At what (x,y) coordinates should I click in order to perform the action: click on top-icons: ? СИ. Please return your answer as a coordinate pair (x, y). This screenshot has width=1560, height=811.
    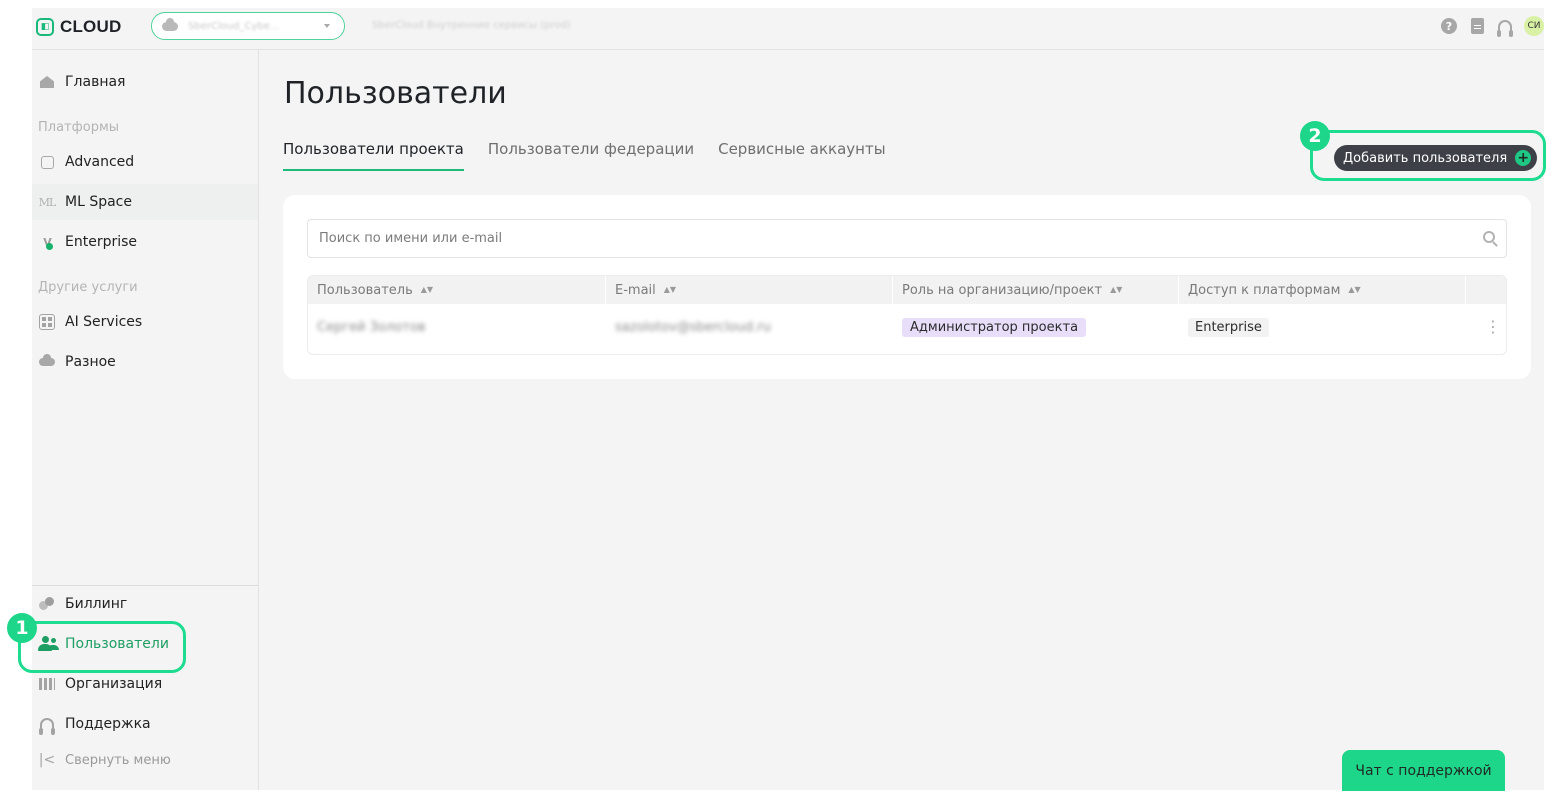
    Looking at the image, I should click on (1492, 26).